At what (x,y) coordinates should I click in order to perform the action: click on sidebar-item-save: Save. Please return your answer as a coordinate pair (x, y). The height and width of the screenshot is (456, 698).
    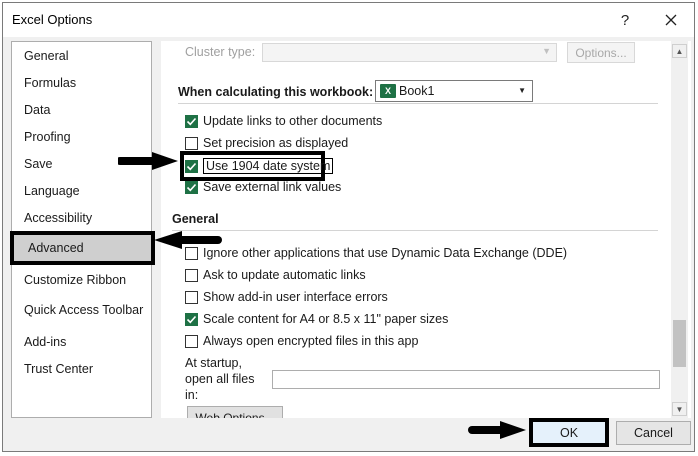
    Looking at the image, I should click on (38, 164).